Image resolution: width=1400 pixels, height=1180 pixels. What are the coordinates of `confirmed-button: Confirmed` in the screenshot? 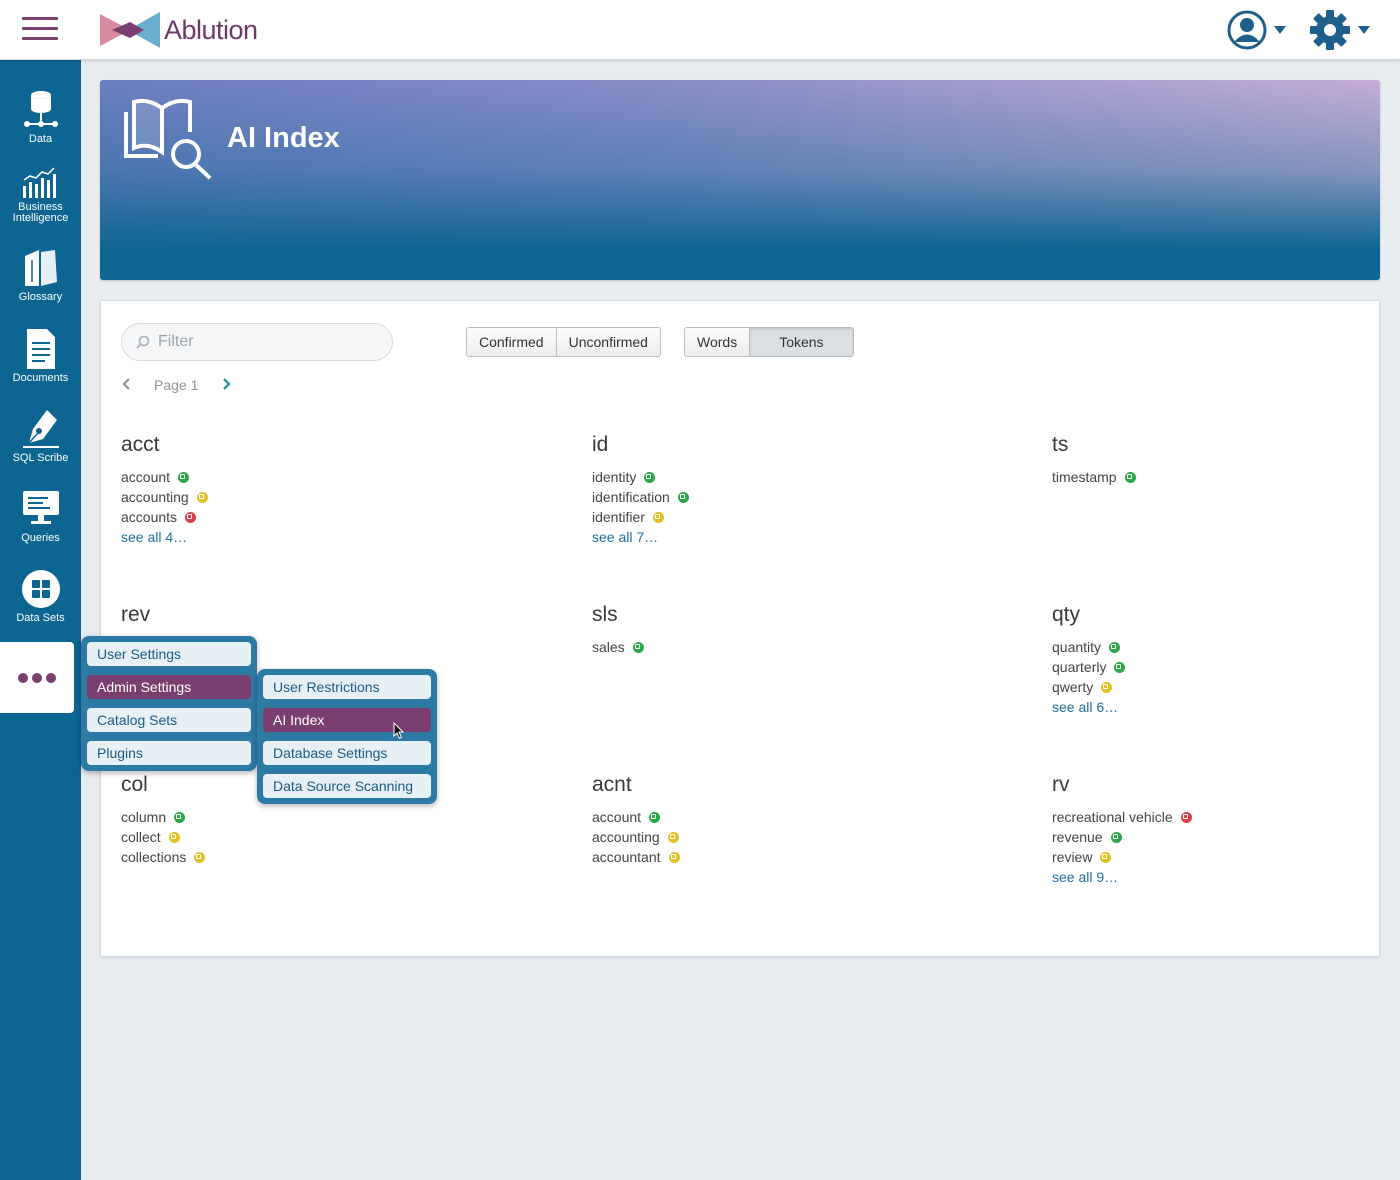 It's located at (512, 342).